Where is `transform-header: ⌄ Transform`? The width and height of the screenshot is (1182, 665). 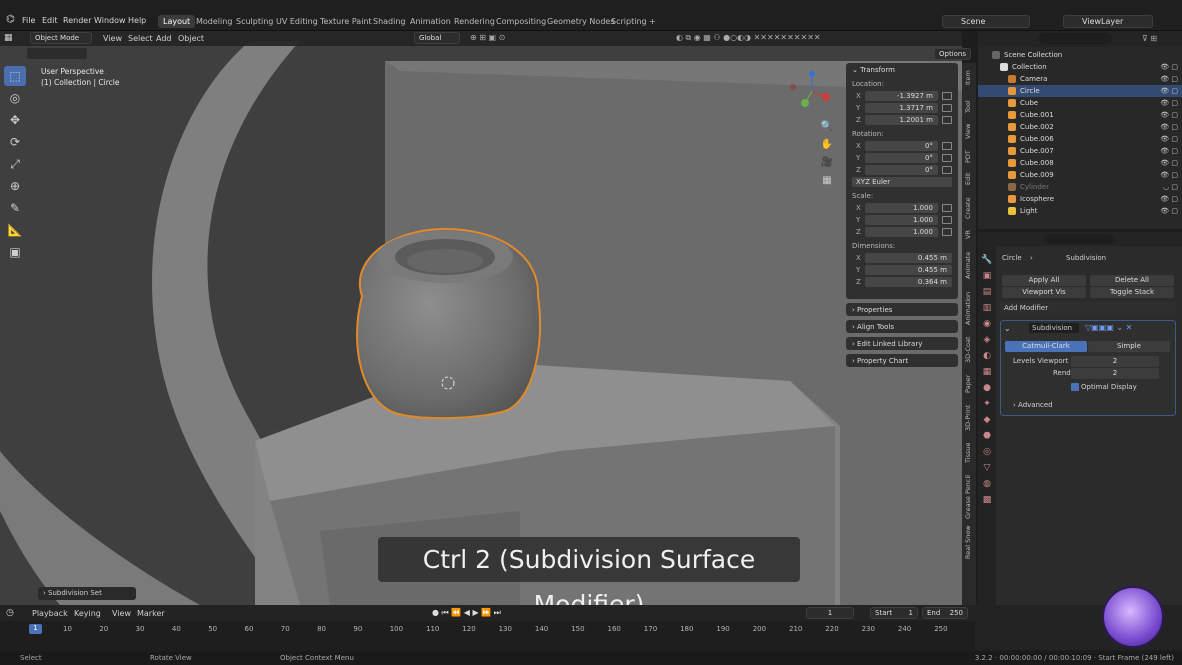 transform-header: ⌄ Transform is located at coordinates (902, 70).